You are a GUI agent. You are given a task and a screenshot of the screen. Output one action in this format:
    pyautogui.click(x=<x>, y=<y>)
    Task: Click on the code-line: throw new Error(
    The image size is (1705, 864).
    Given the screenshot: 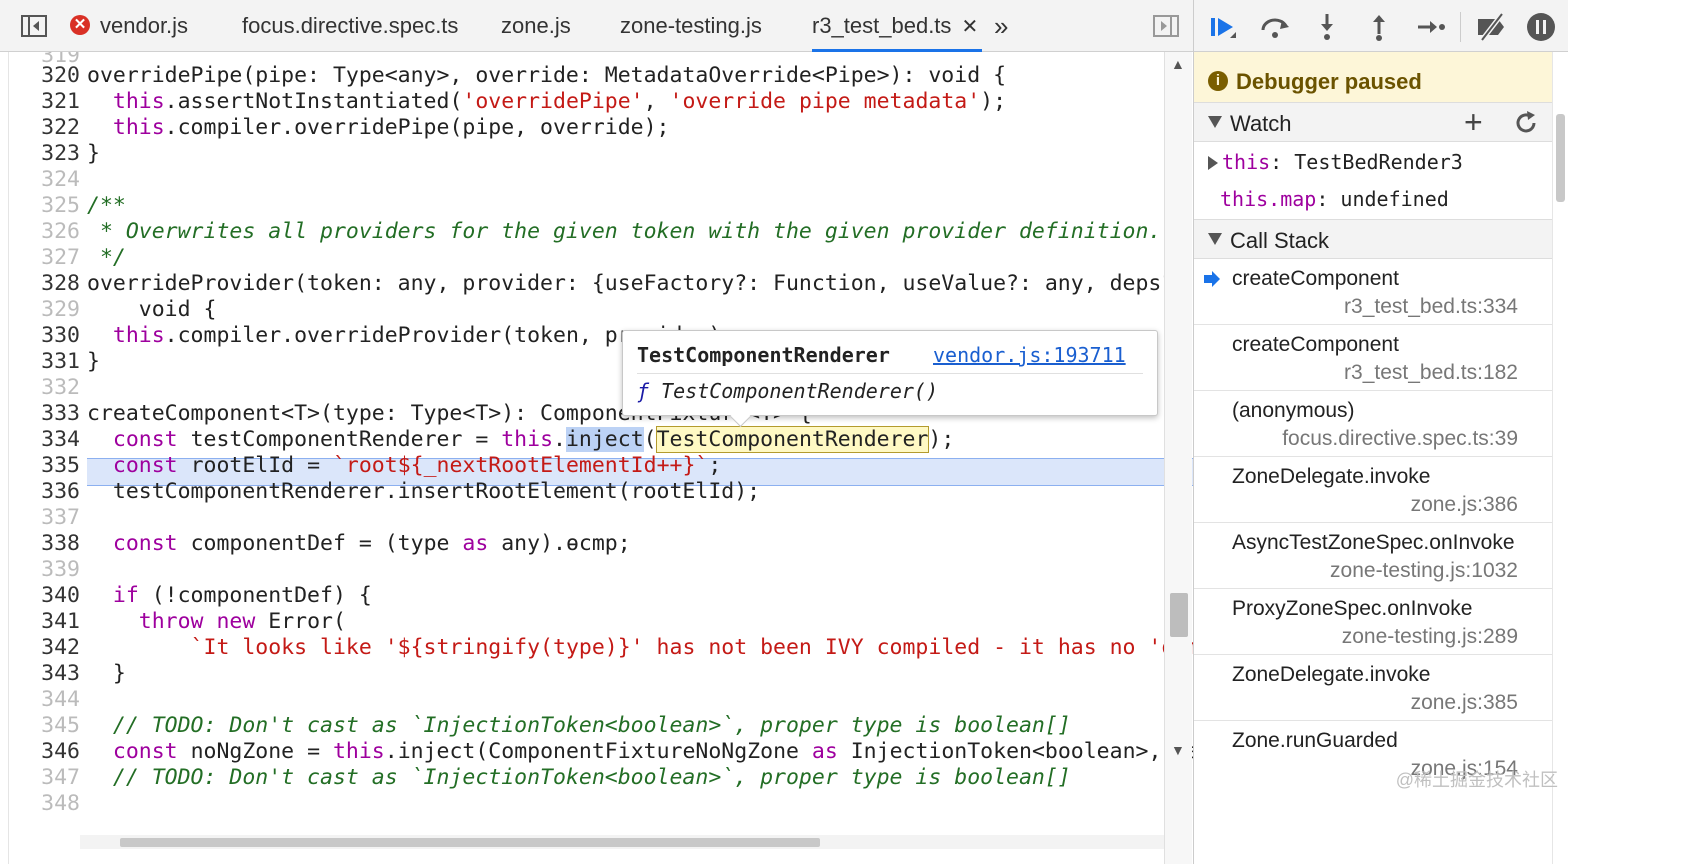 What is the action you would take?
    pyautogui.click(x=242, y=621)
    